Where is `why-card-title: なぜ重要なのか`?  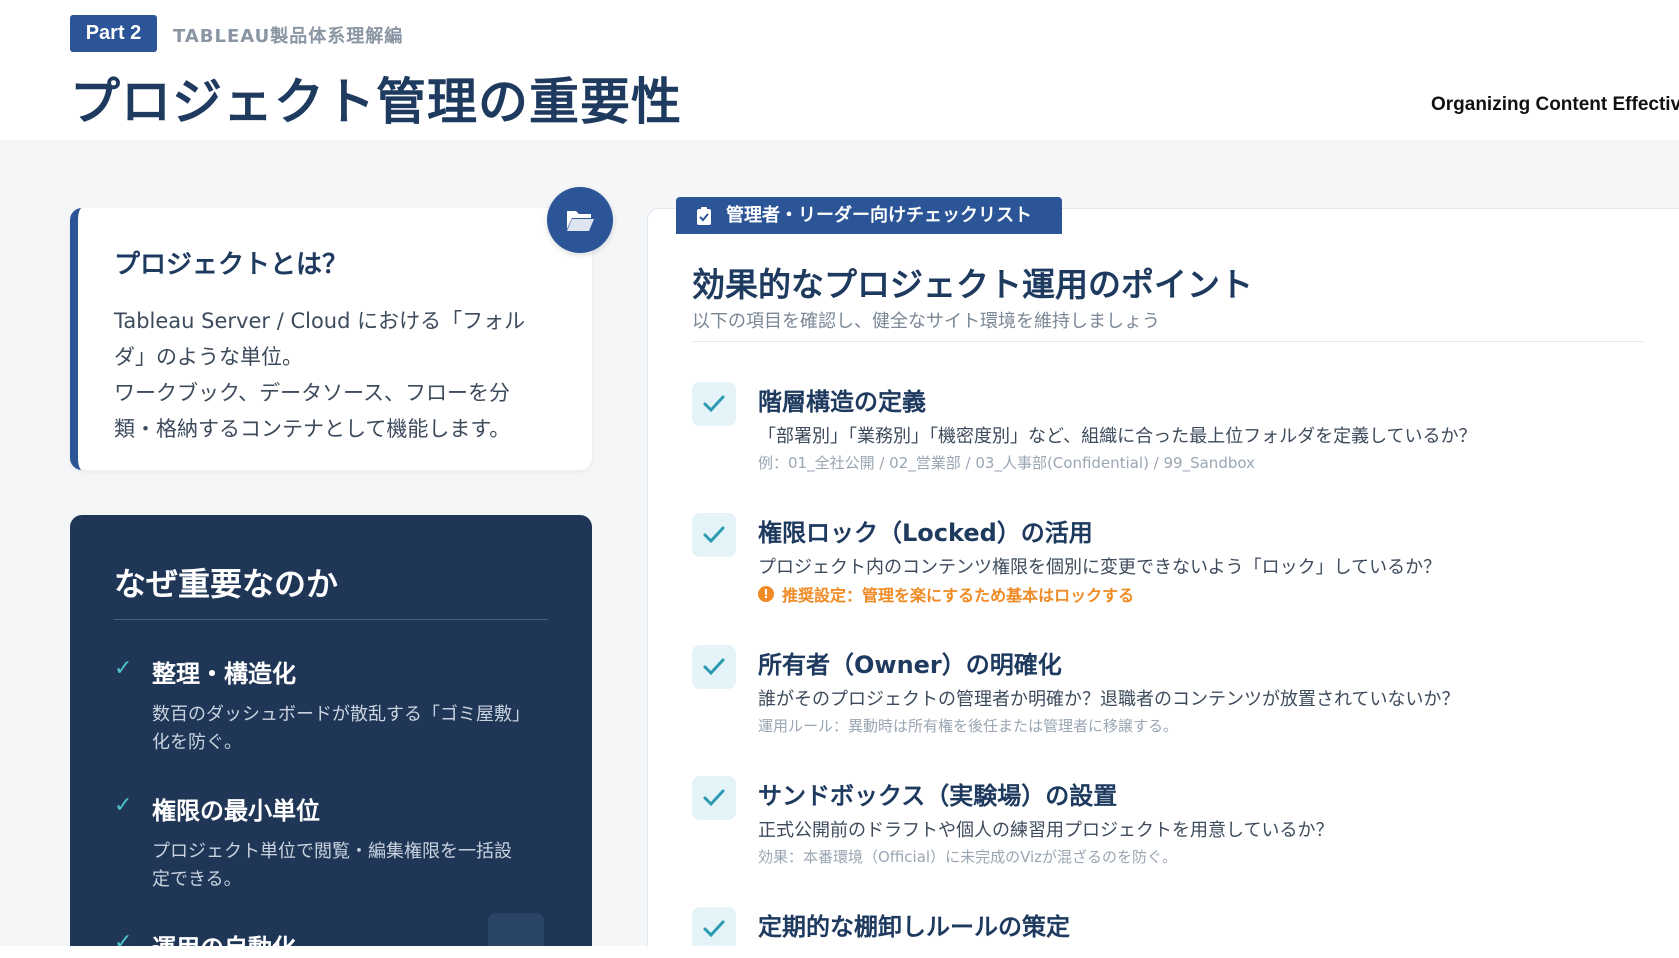
why-card-title: なぜ重要なのか is located at coordinates (331, 589).